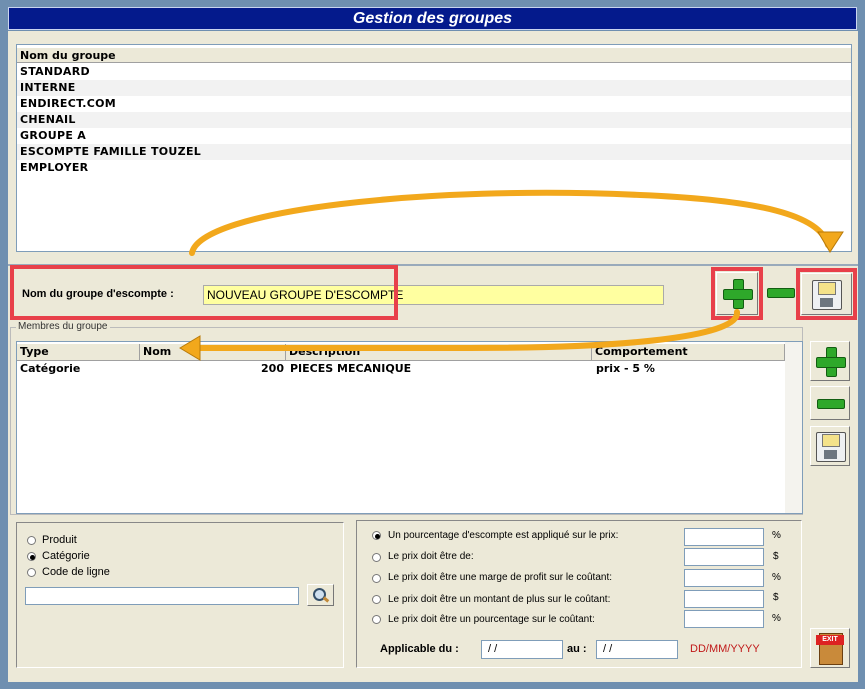 This screenshot has height=689, width=865. What do you see at coordinates (510, 222) in the screenshot?
I see `arrow-to-save` at bounding box center [510, 222].